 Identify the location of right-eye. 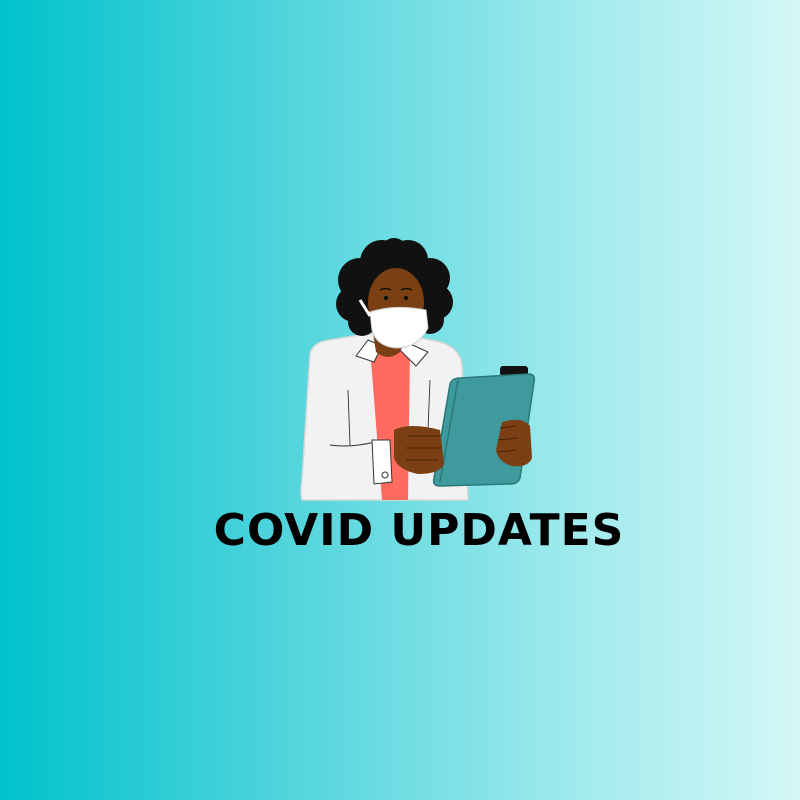
(406, 298).